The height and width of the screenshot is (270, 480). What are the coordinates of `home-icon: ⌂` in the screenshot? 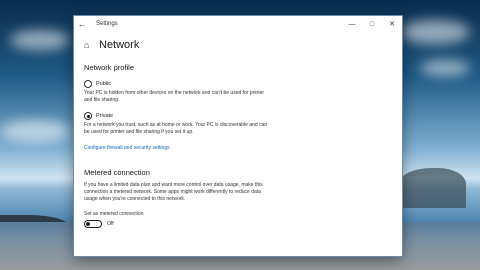 It's located at (91, 45).